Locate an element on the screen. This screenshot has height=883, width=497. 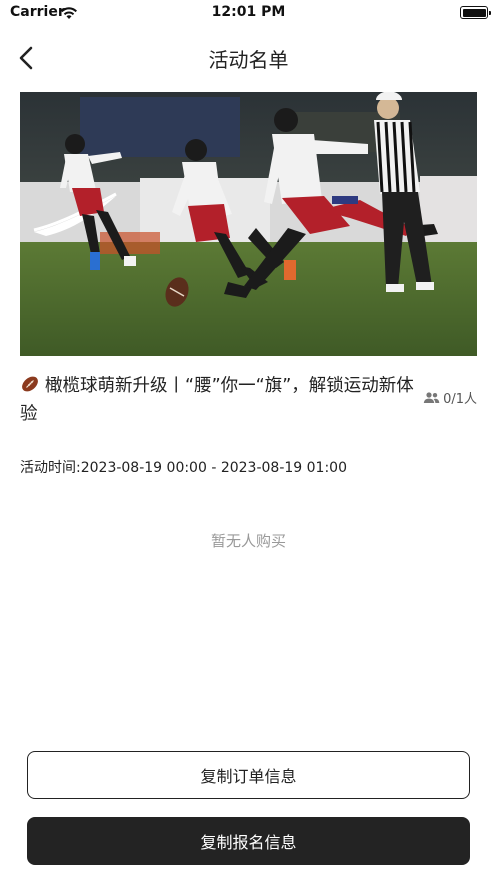
page-title: 活动名单 is located at coordinates (248, 60).